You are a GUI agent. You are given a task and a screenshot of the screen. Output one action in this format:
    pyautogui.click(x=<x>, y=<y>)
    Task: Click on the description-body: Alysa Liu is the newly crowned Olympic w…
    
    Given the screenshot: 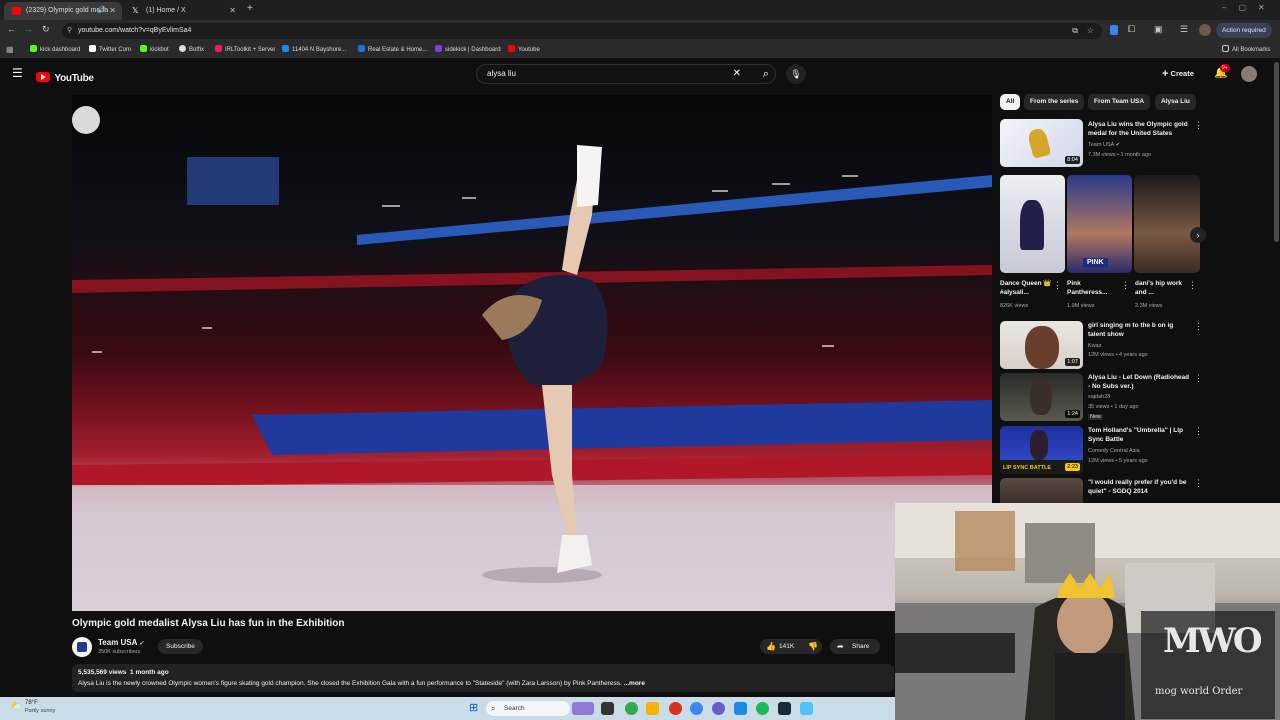 What is the action you would take?
    pyautogui.click(x=350, y=683)
    